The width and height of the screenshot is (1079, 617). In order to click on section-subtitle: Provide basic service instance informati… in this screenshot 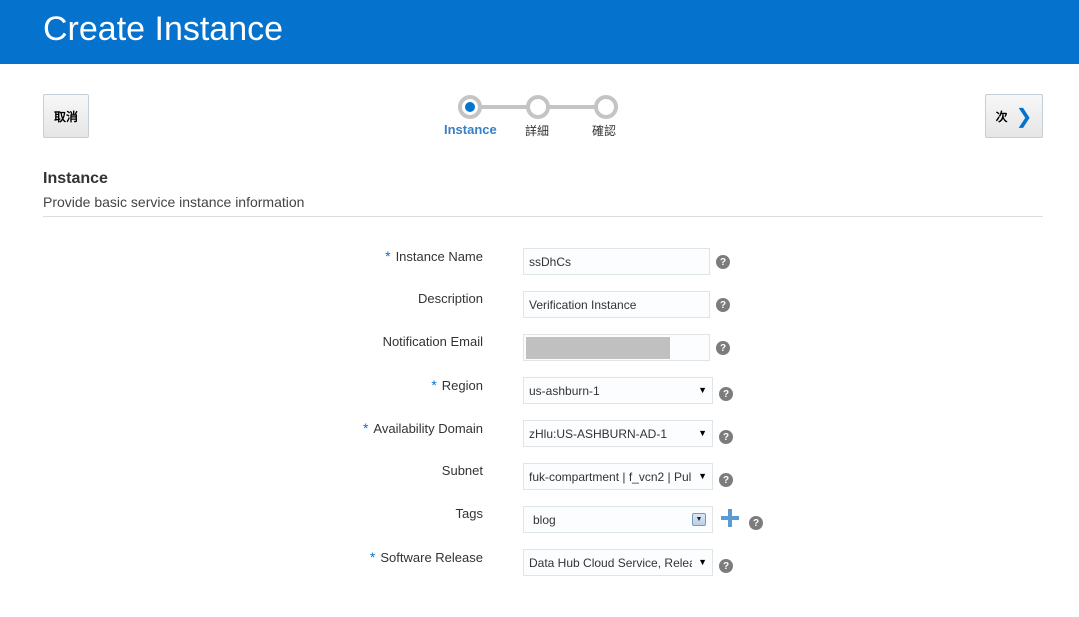, I will do `click(174, 202)`.